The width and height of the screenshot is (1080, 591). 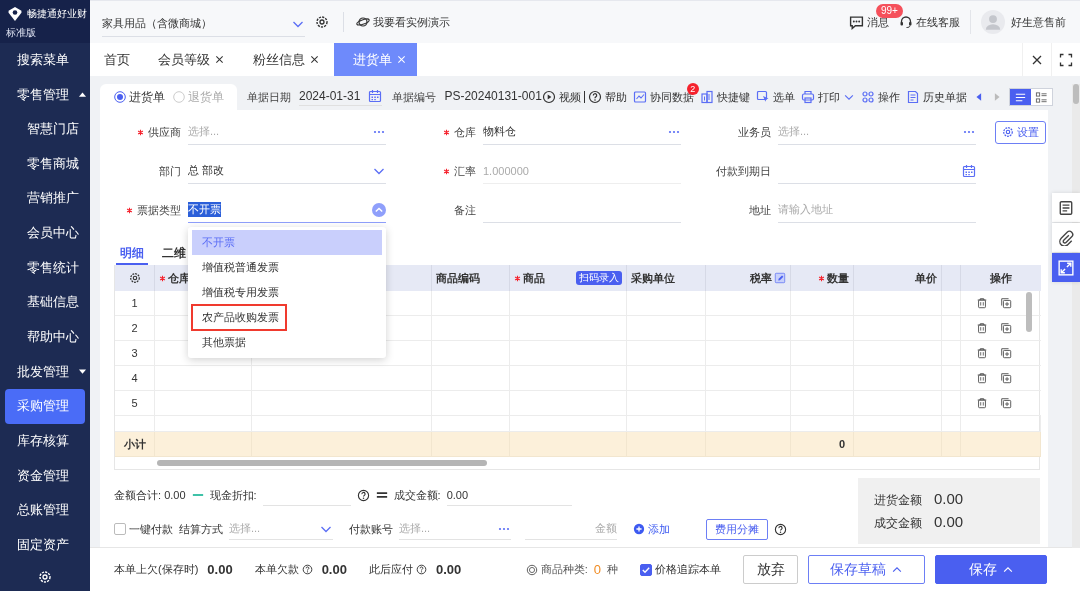 What do you see at coordinates (439, 132) in the screenshot?
I see `field-label: 仓库` at bounding box center [439, 132].